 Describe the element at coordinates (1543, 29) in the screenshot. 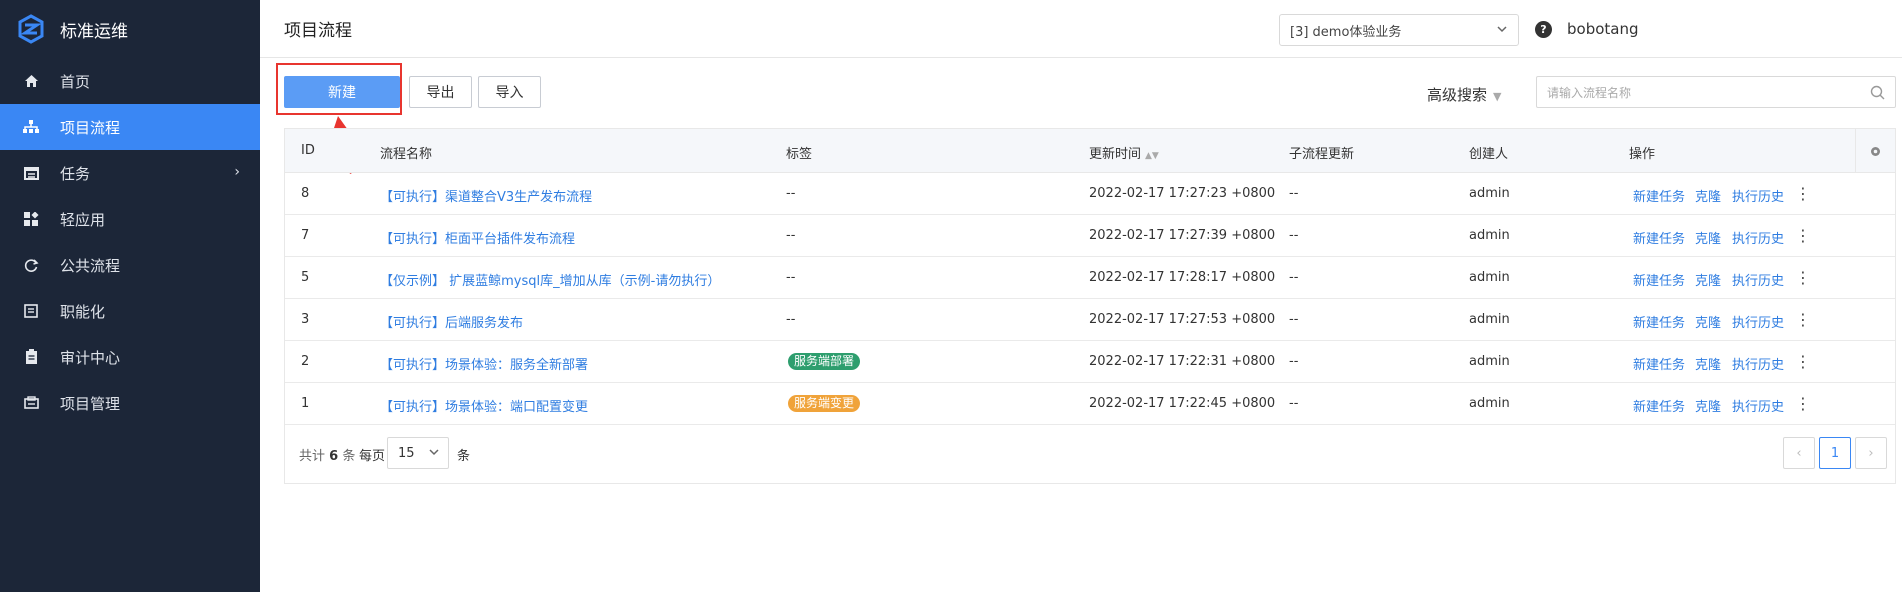

I see `help-icon: ?` at that location.